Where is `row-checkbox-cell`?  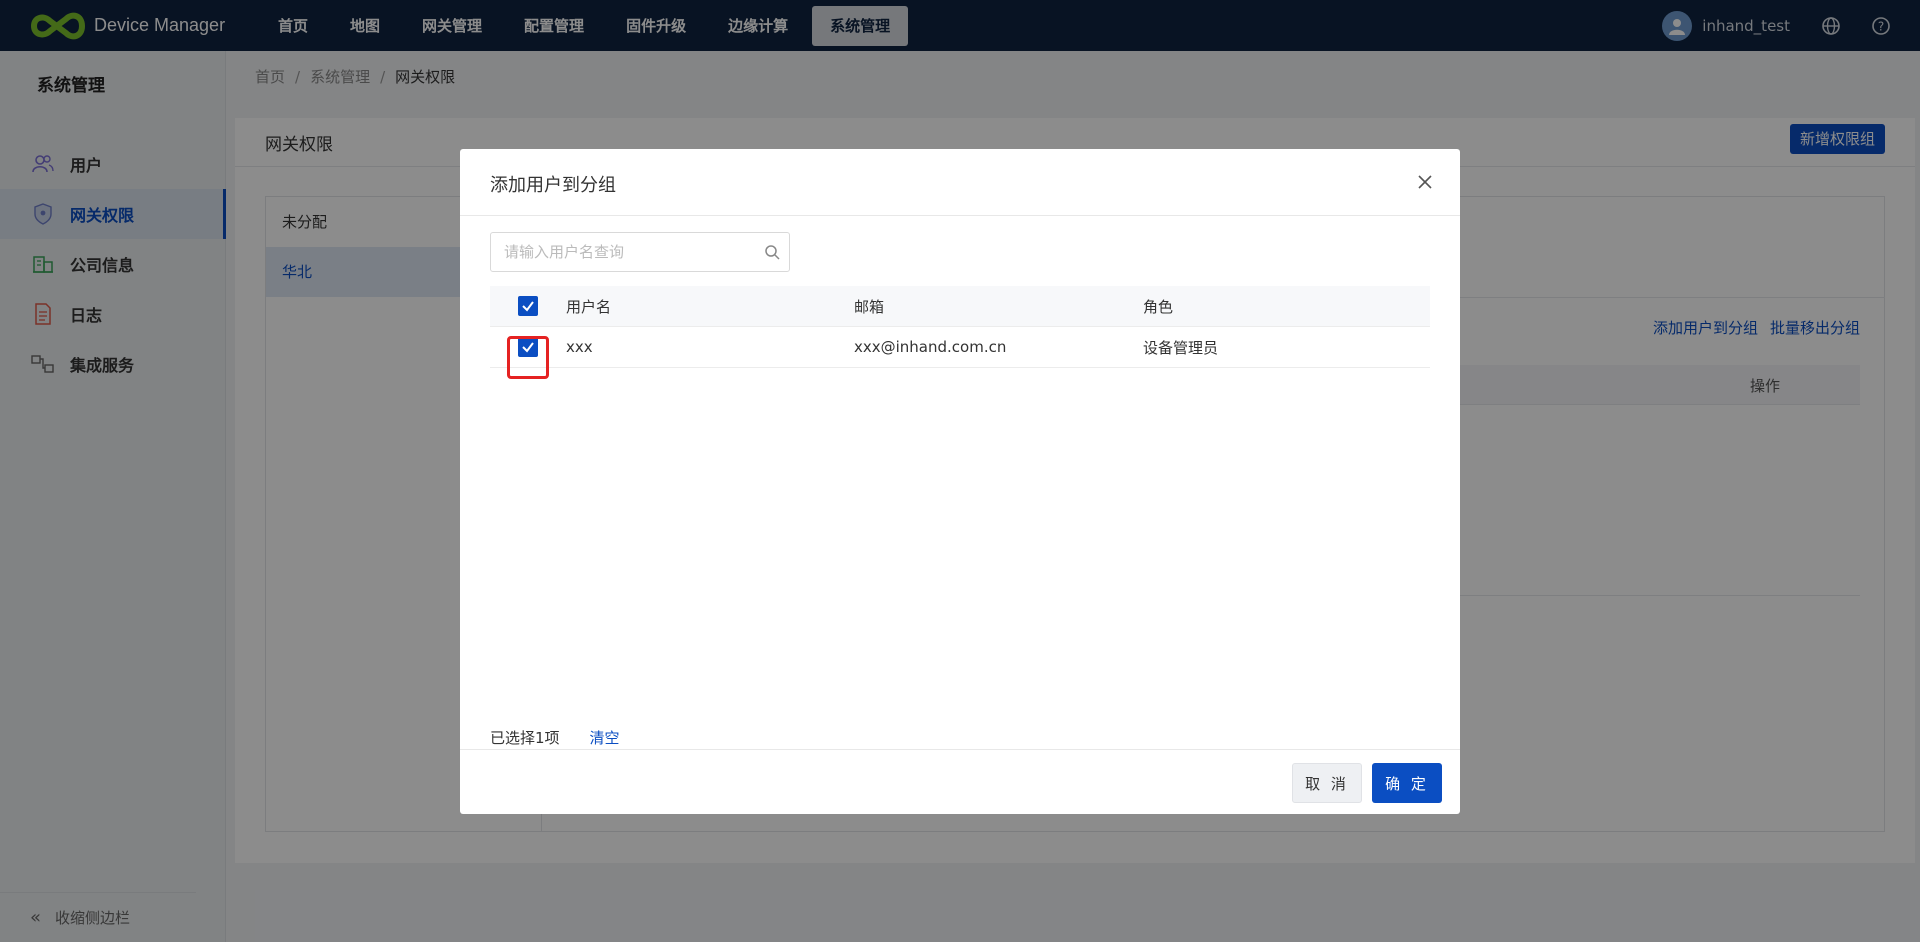 row-checkbox-cell is located at coordinates (528, 357).